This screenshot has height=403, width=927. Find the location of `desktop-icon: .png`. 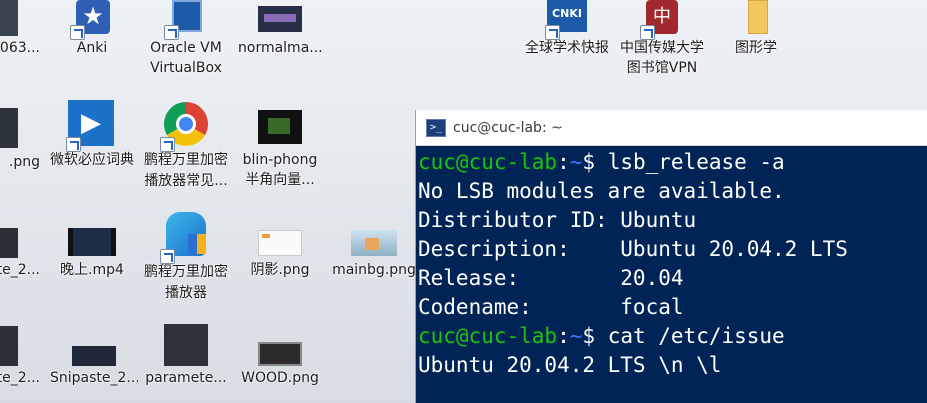

desktop-icon: .png is located at coordinates (20, 138).